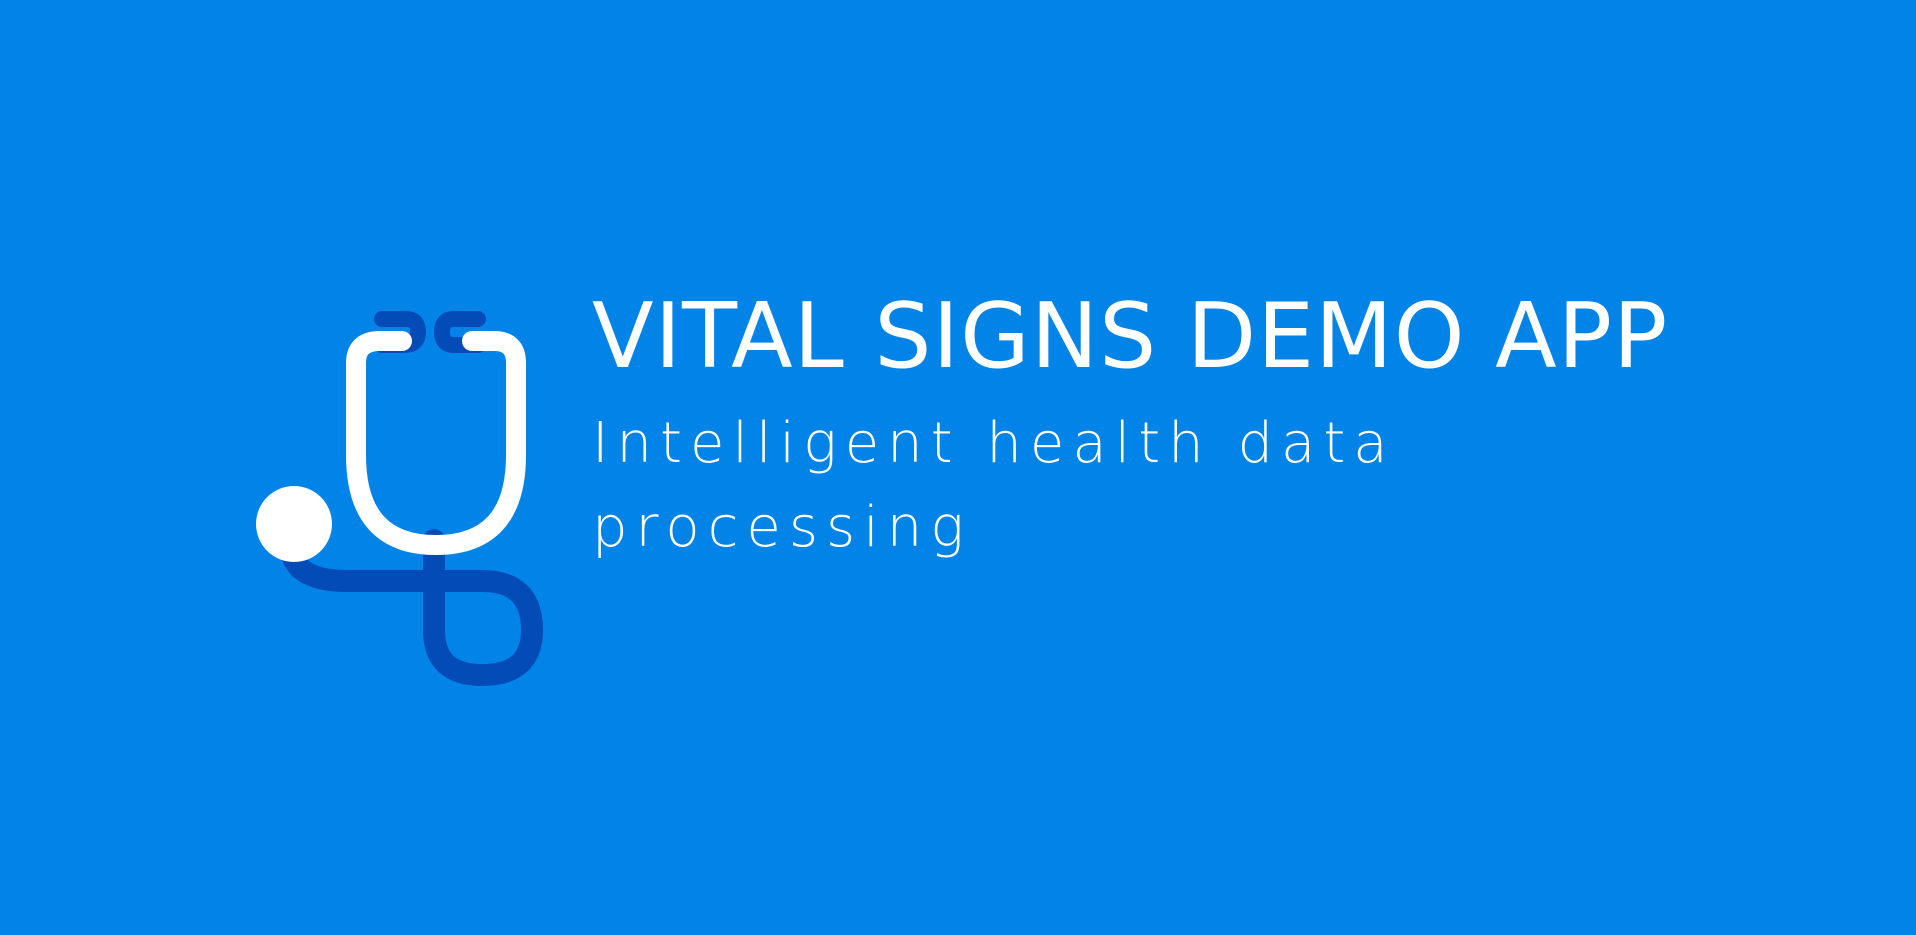 This screenshot has width=1916, height=935. What do you see at coordinates (994, 485) in the screenshot?
I see `app-tagline: Intelligent health data processing` at bounding box center [994, 485].